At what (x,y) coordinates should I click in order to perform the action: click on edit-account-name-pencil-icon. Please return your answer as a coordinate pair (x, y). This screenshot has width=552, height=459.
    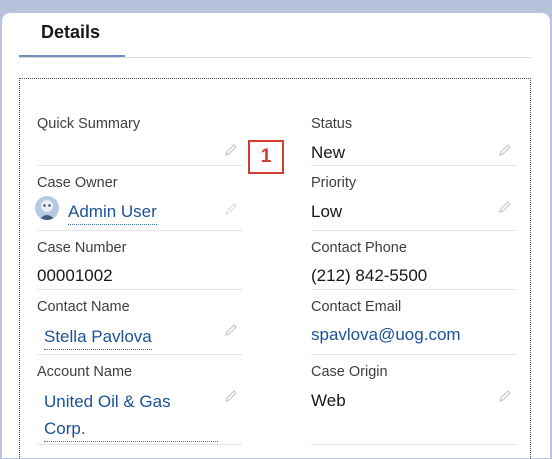
    Looking at the image, I should click on (231, 396).